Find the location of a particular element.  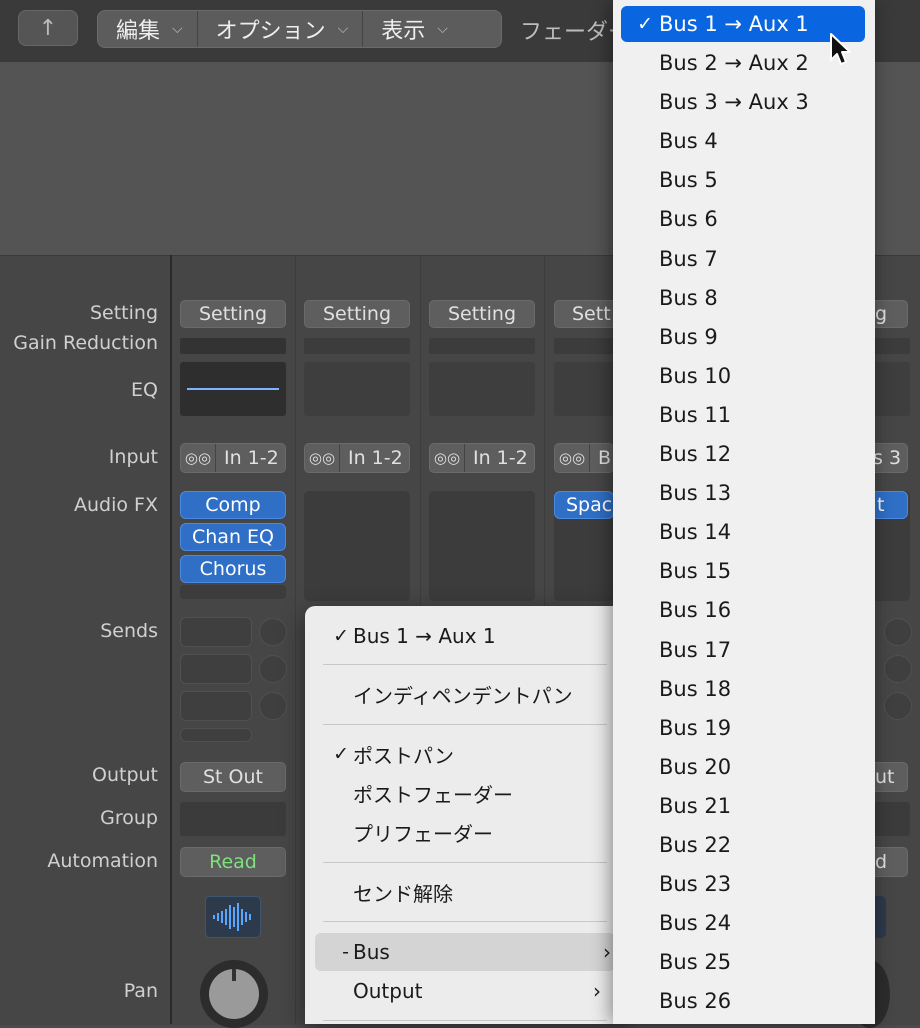

bus-item: Bus 19 is located at coordinates (744, 728).